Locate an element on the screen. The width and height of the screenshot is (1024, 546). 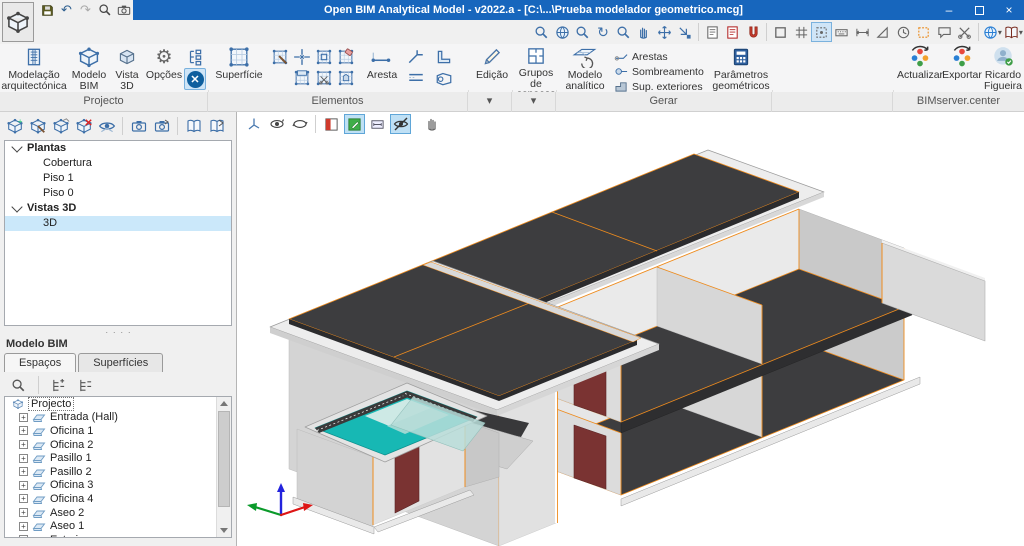
grab-icon is located at coordinates (431, 124).